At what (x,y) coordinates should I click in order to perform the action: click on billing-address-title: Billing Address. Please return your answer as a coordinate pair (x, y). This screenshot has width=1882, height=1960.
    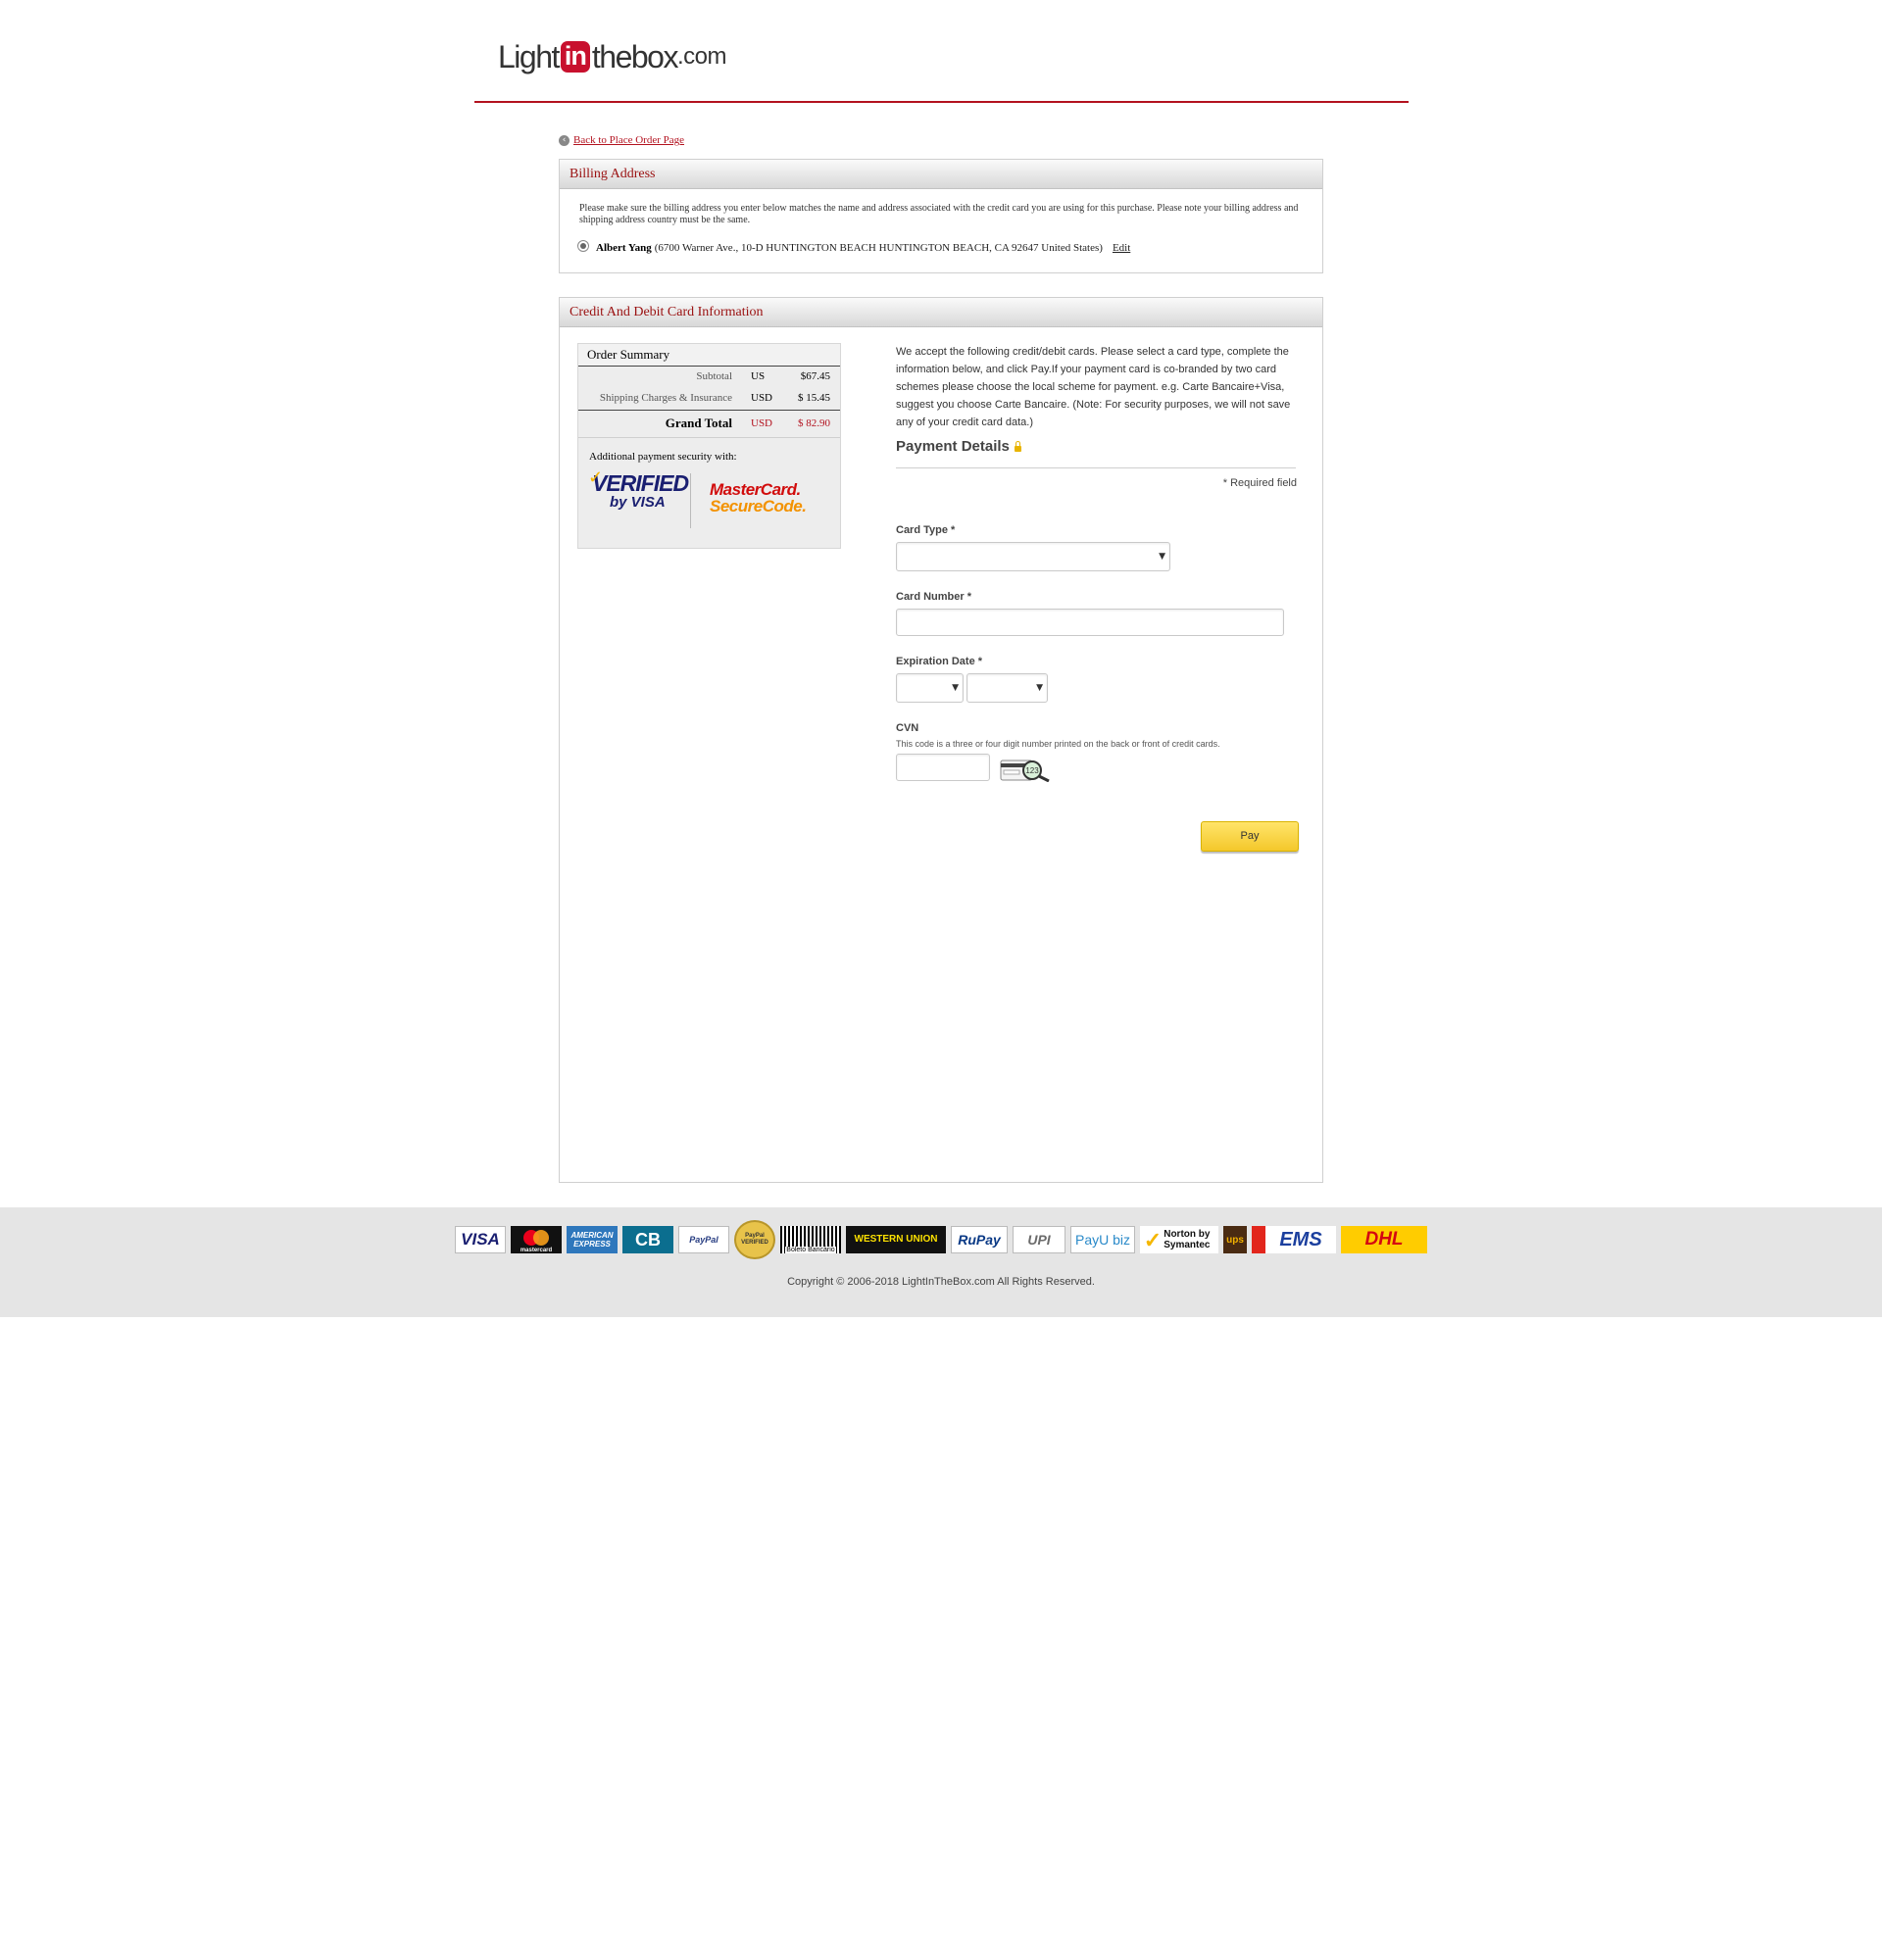
    Looking at the image, I should click on (941, 174).